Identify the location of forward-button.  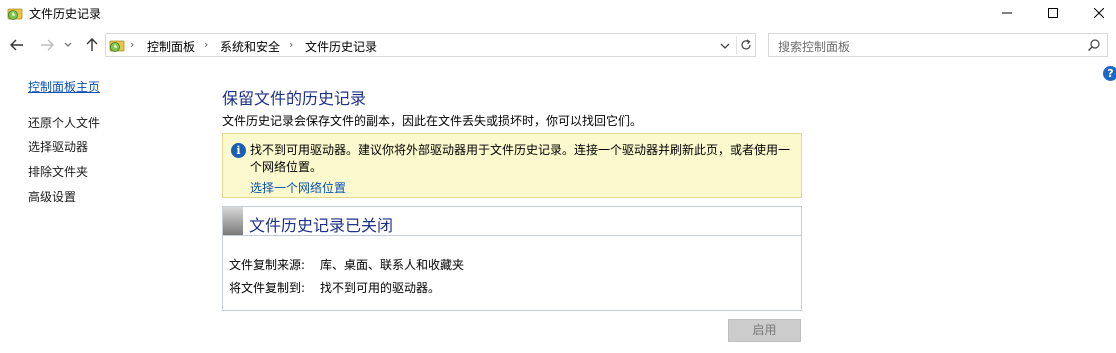
(47, 45).